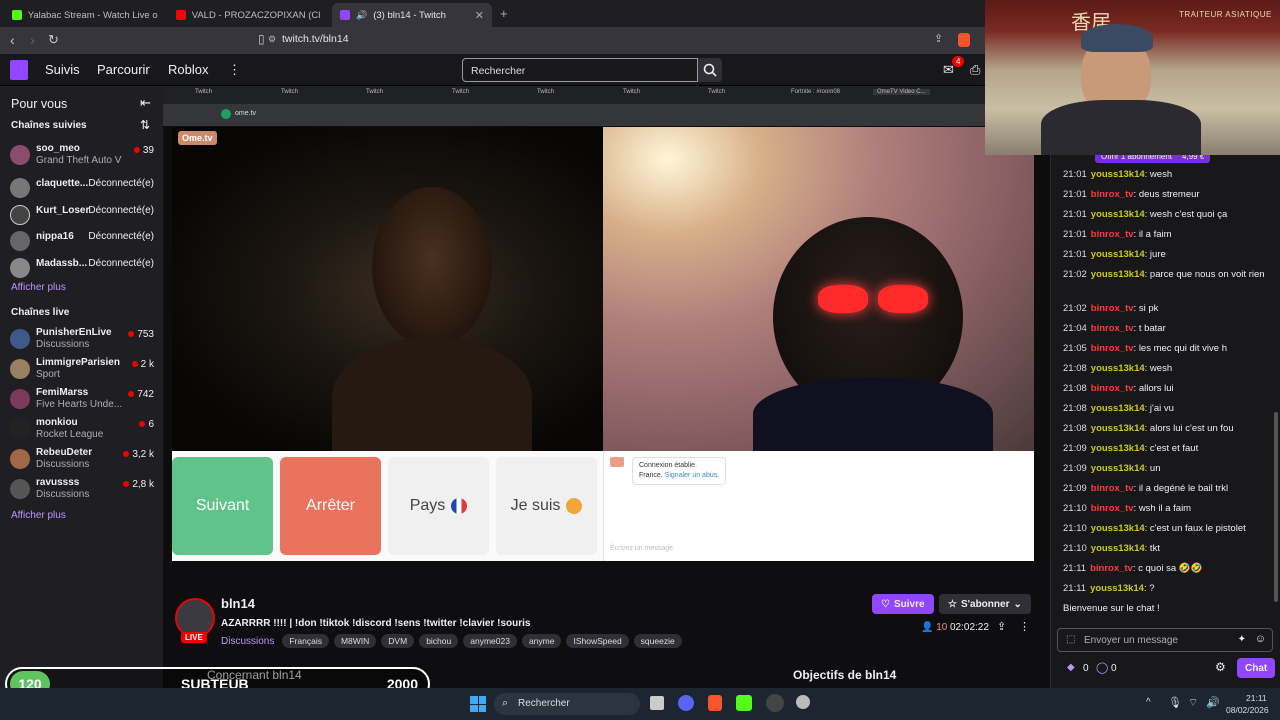 Image resolution: width=1280 pixels, height=720 pixels. I want to click on settings-icon, so click(803, 702).